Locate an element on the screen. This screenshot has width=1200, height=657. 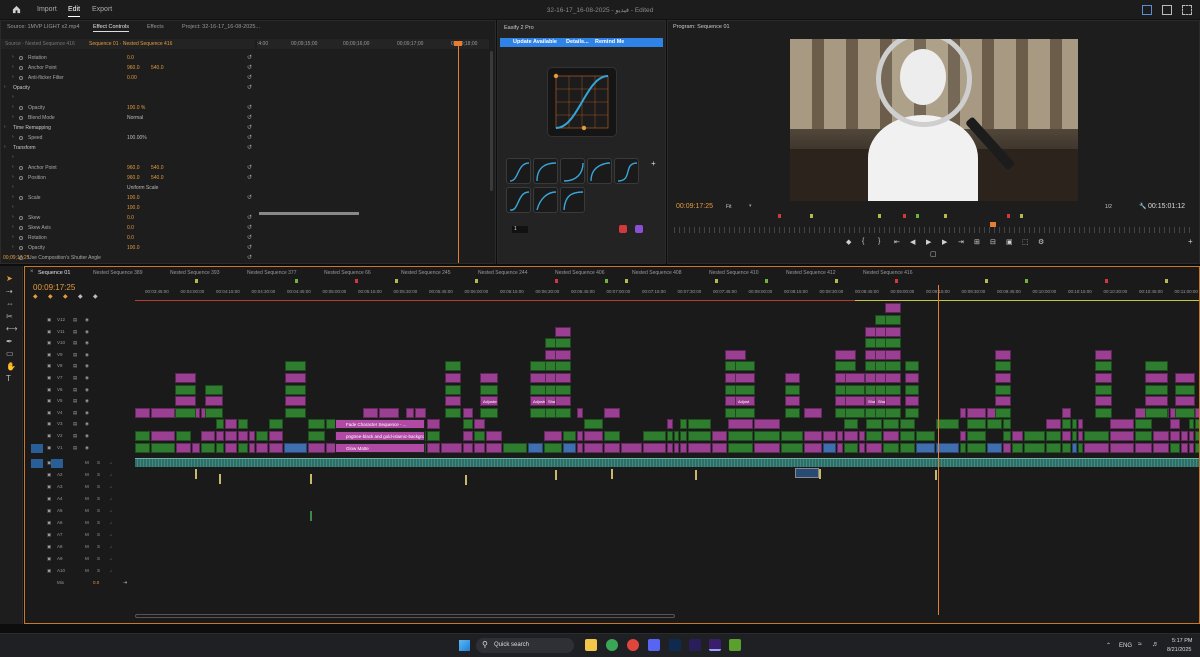
program-scrubber is located at coordinates (934, 230).